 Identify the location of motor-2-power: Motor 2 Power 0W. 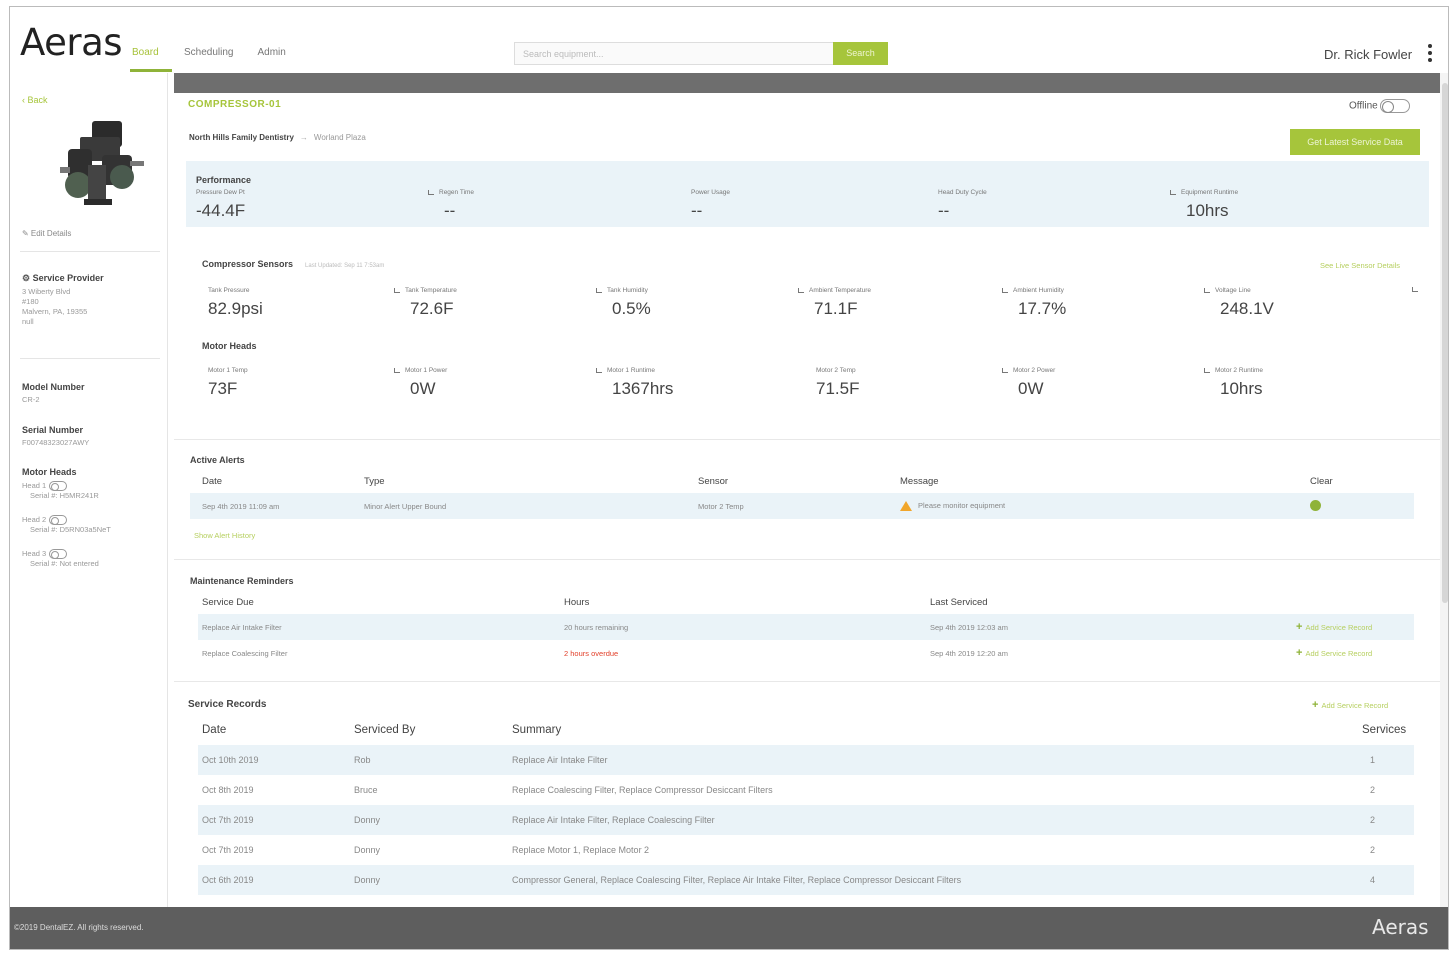
(1028, 383).